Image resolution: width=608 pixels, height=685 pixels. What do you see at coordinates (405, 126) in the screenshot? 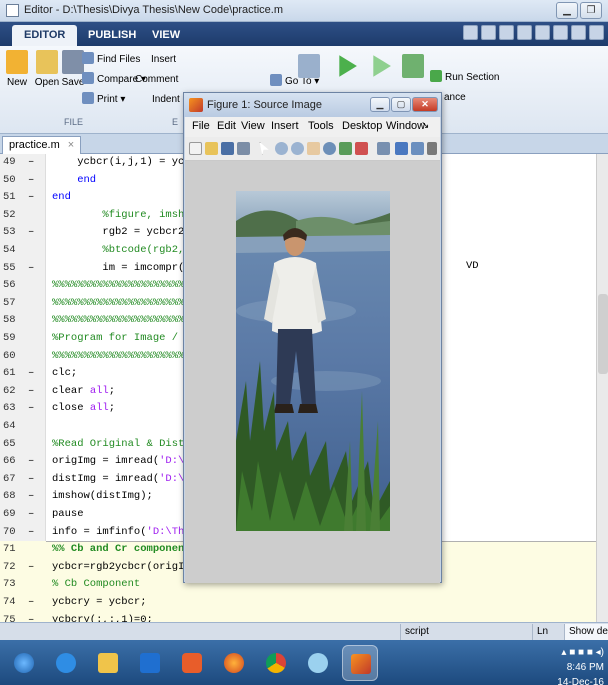
I see `menu-window: Window` at bounding box center [405, 126].